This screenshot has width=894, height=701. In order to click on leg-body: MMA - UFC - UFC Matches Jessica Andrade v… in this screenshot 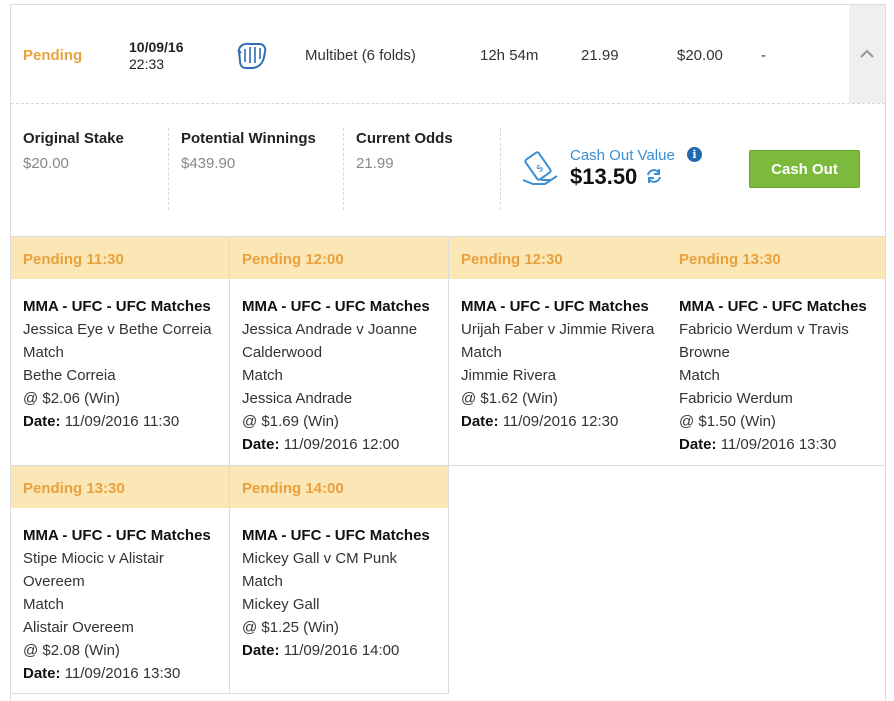, I will do `click(339, 367)`.